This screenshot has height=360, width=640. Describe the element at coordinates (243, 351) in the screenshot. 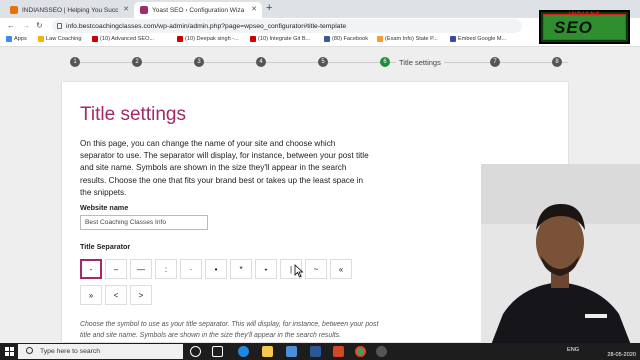

I see `edge-icon` at that location.